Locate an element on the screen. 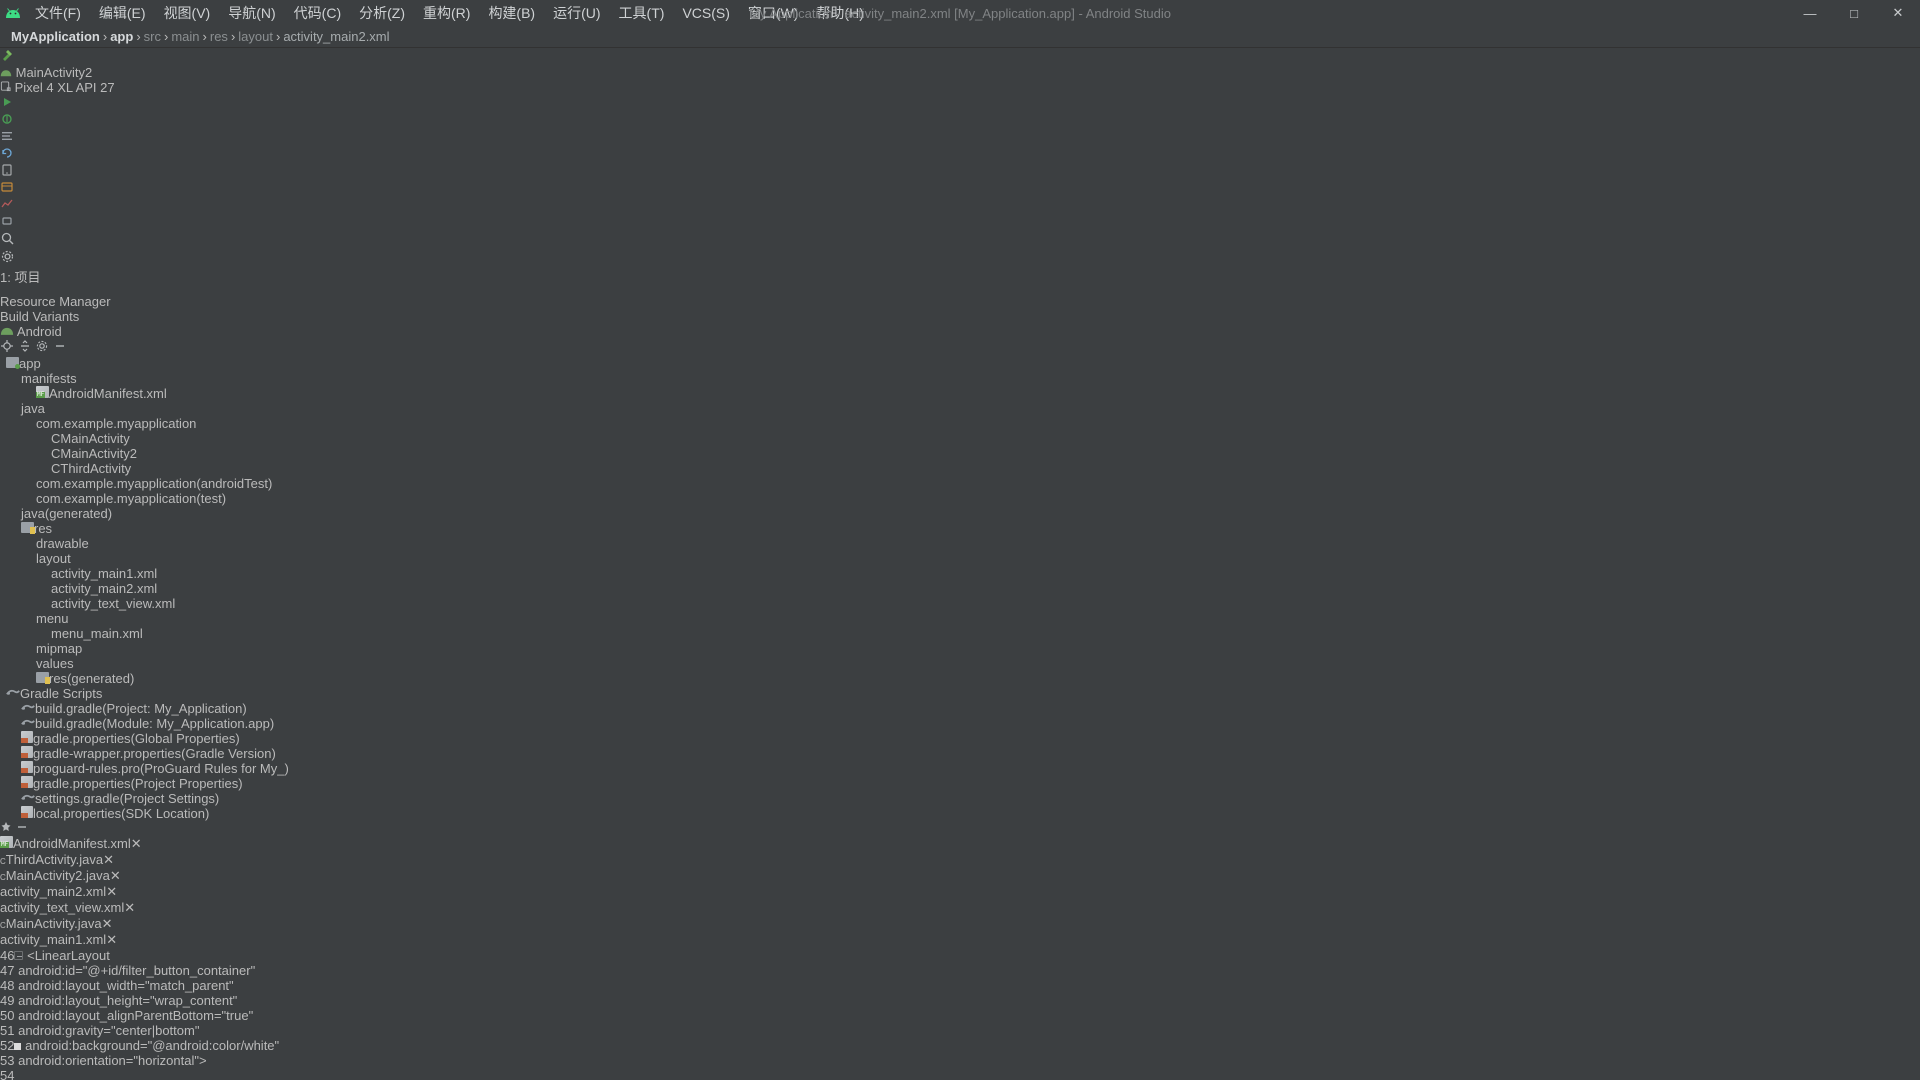  editor-tab: activity_text_view.xml✕ is located at coordinates (960, 908).